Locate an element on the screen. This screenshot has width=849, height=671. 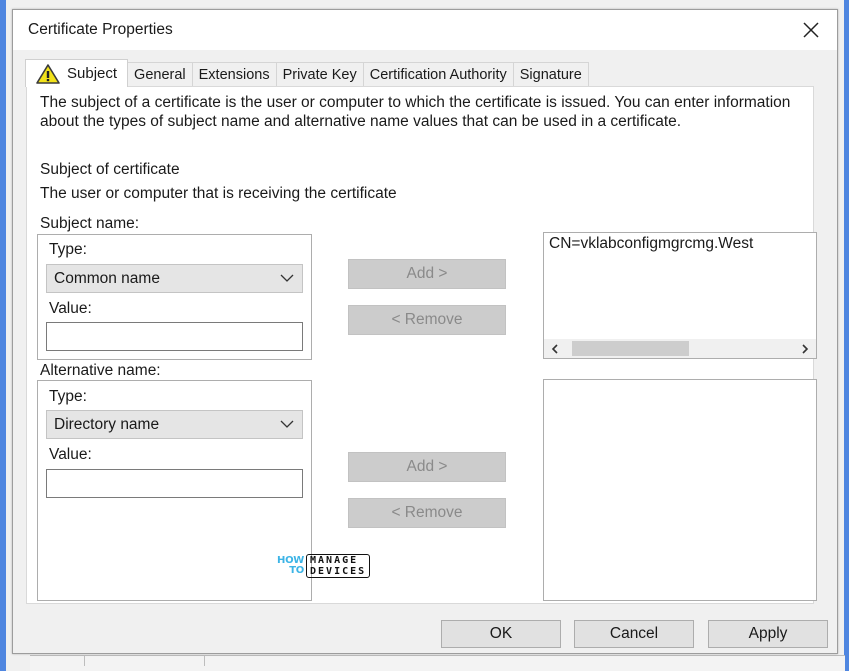
subject-add-button: Add > is located at coordinates (427, 274).